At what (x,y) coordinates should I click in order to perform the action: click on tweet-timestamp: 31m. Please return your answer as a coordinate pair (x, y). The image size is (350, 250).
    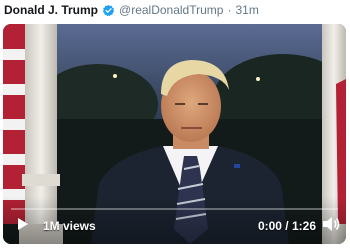
    Looking at the image, I should click on (246, 10).